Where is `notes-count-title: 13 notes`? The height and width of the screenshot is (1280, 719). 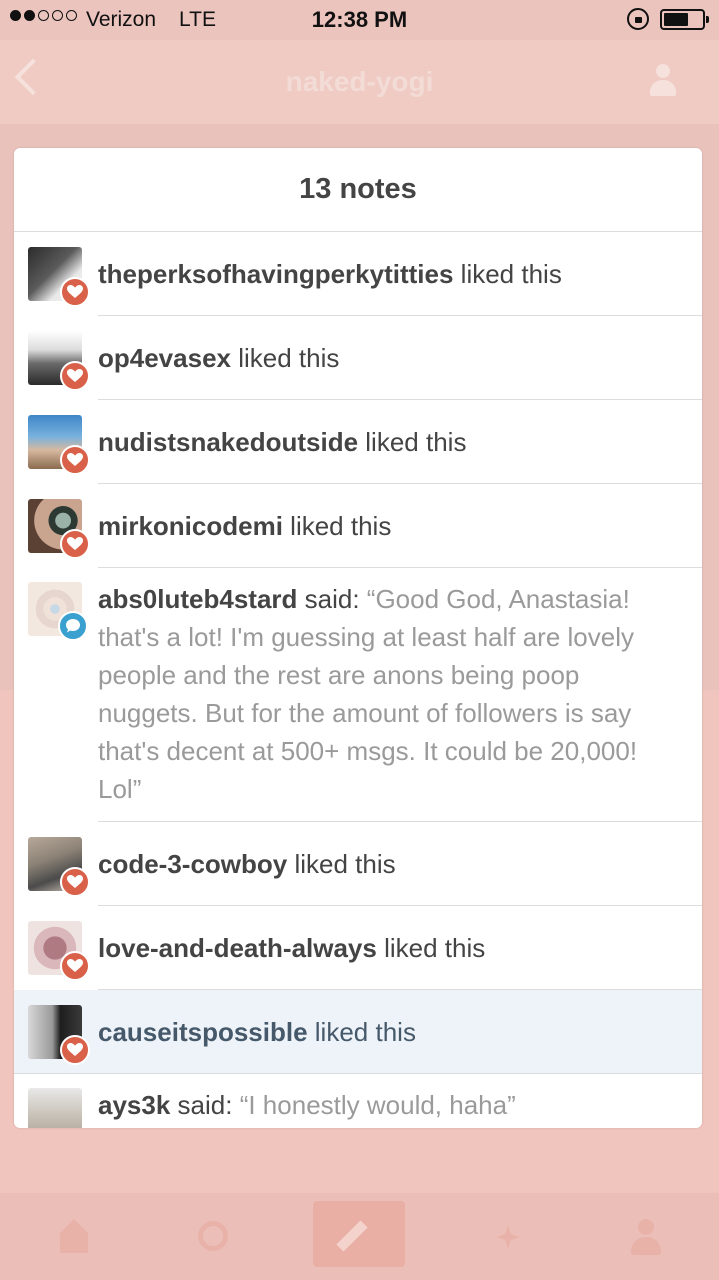 notes-count-title: 13 notes is located at coordinates (358, 189).